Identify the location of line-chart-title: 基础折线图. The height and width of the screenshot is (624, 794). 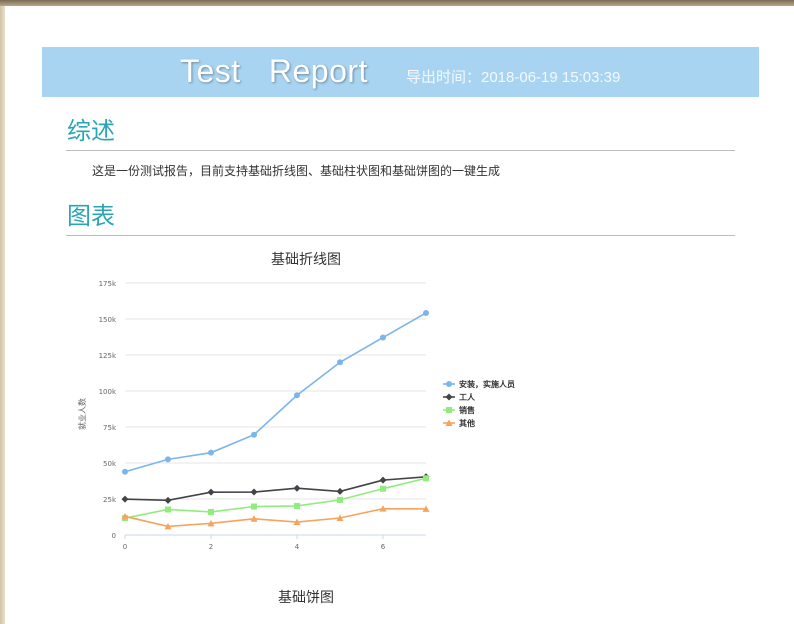
(306, 259).